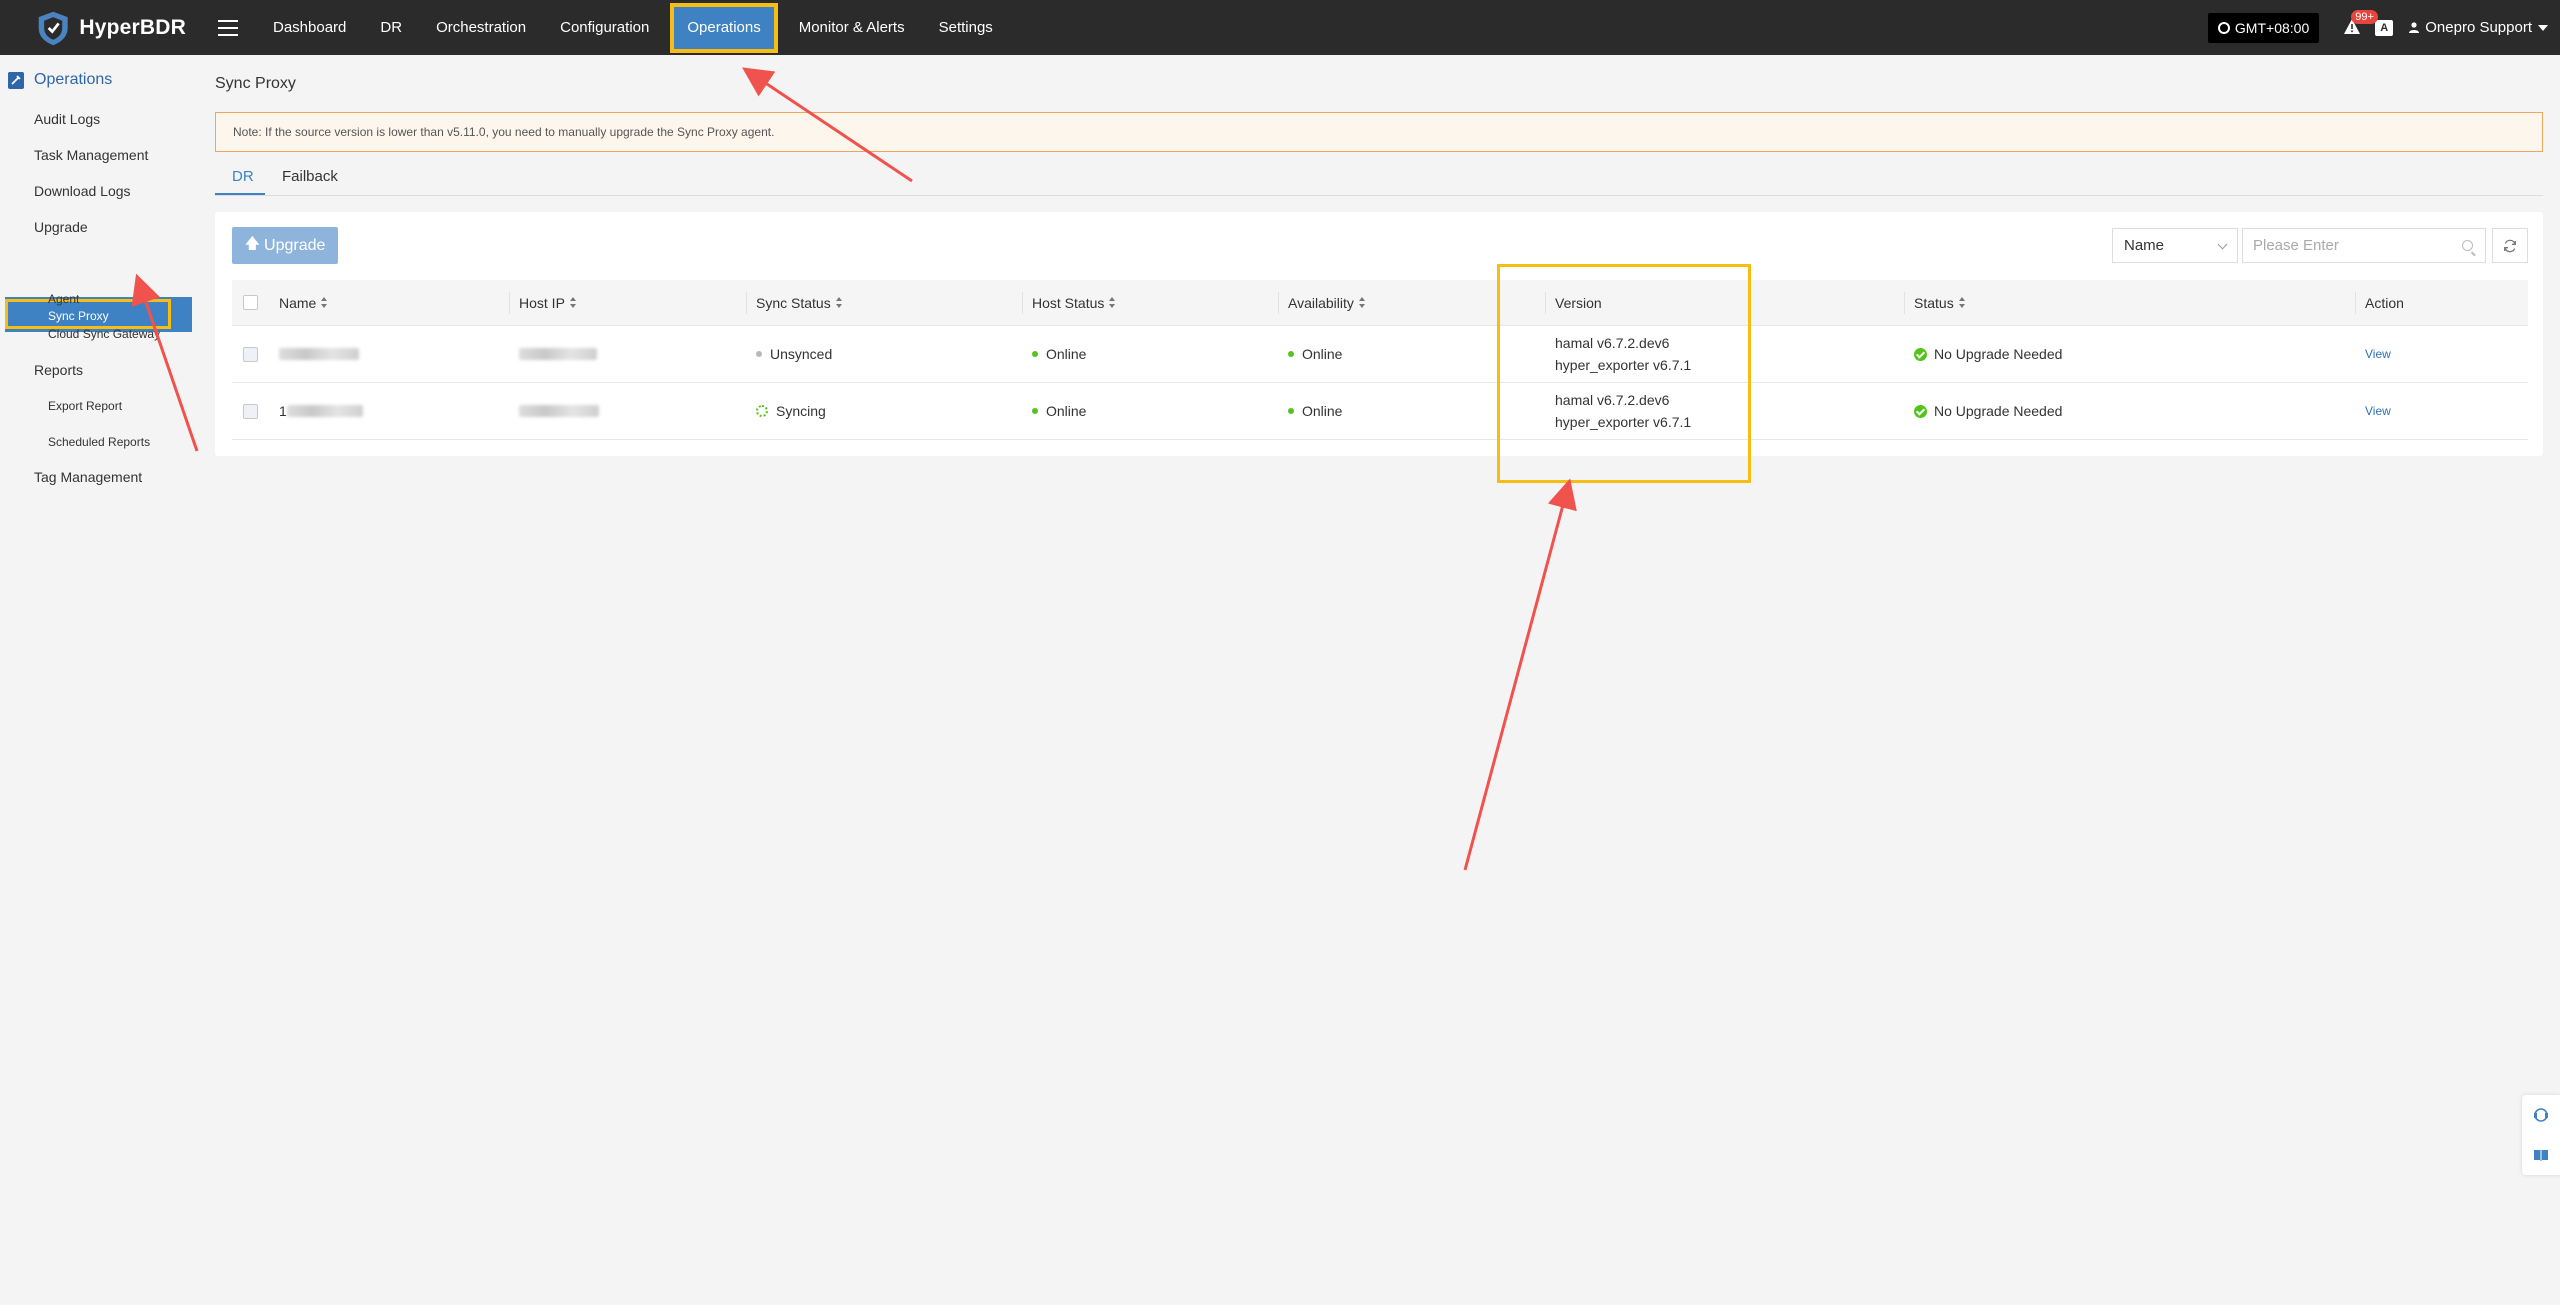  Describe the element at coordinates (2541, 1155) in the screenshot. I see `book-icon` at that location.